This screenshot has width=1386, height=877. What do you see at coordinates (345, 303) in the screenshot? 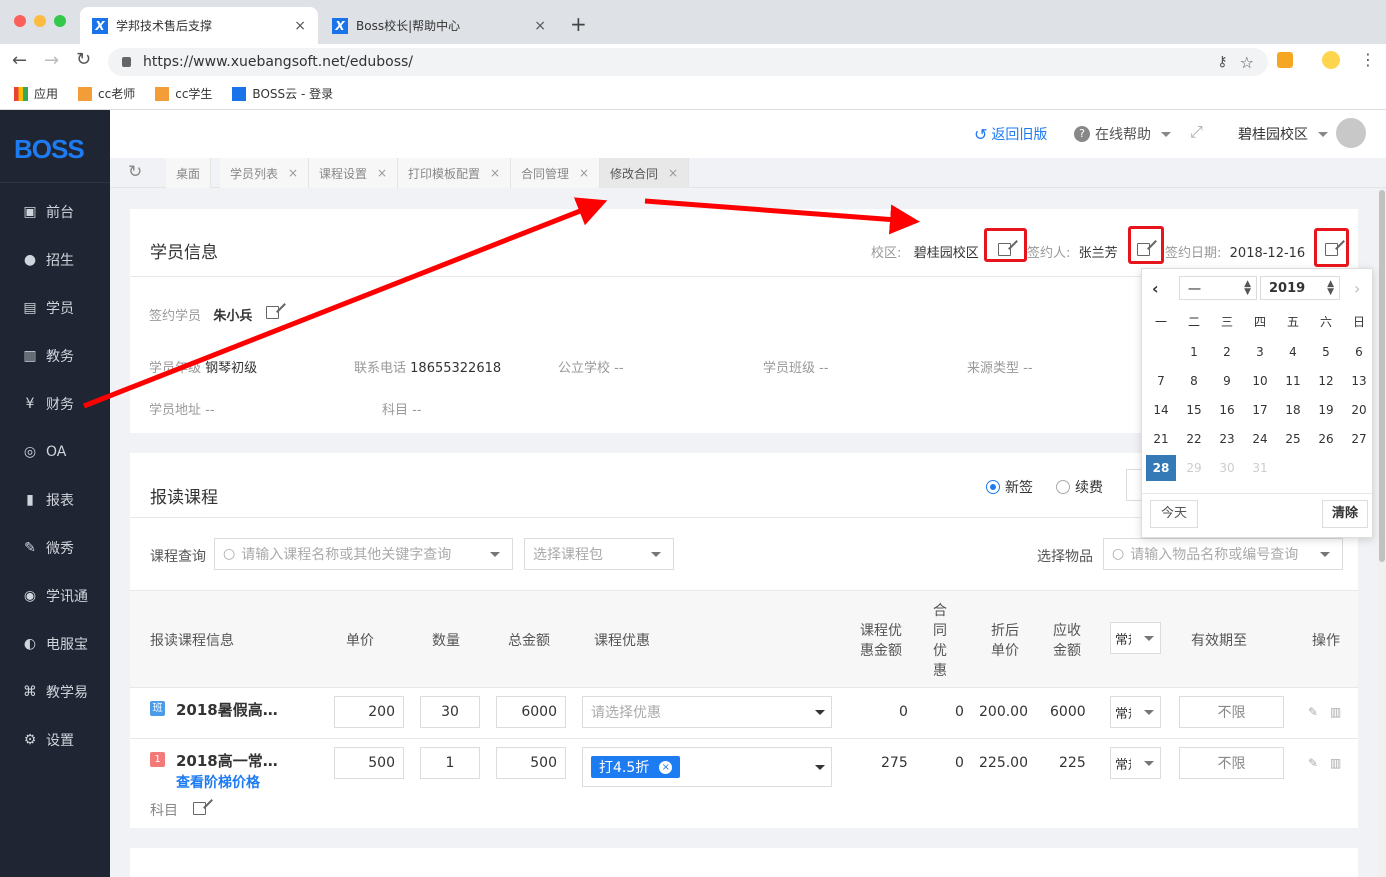
I see `arrow-finance-to-tab` at bounding box center [345, 303].